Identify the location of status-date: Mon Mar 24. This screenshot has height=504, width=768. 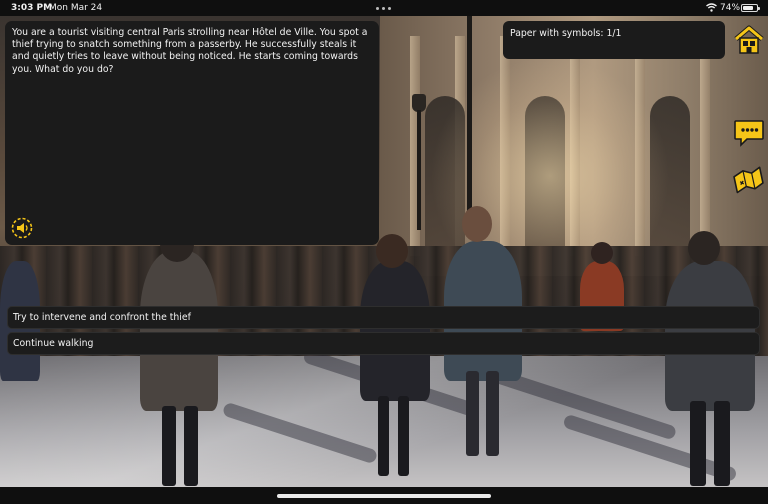
(76, 8).